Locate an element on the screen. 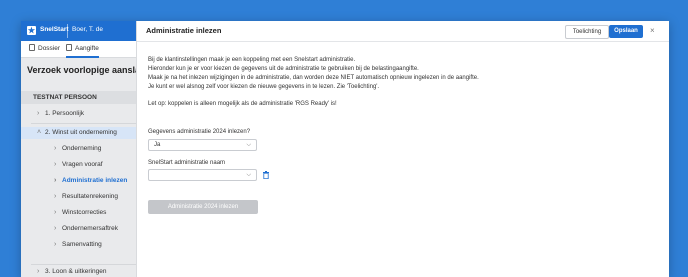  nav-item-label: Resultatenrekening is located at coordinates (90, 196).